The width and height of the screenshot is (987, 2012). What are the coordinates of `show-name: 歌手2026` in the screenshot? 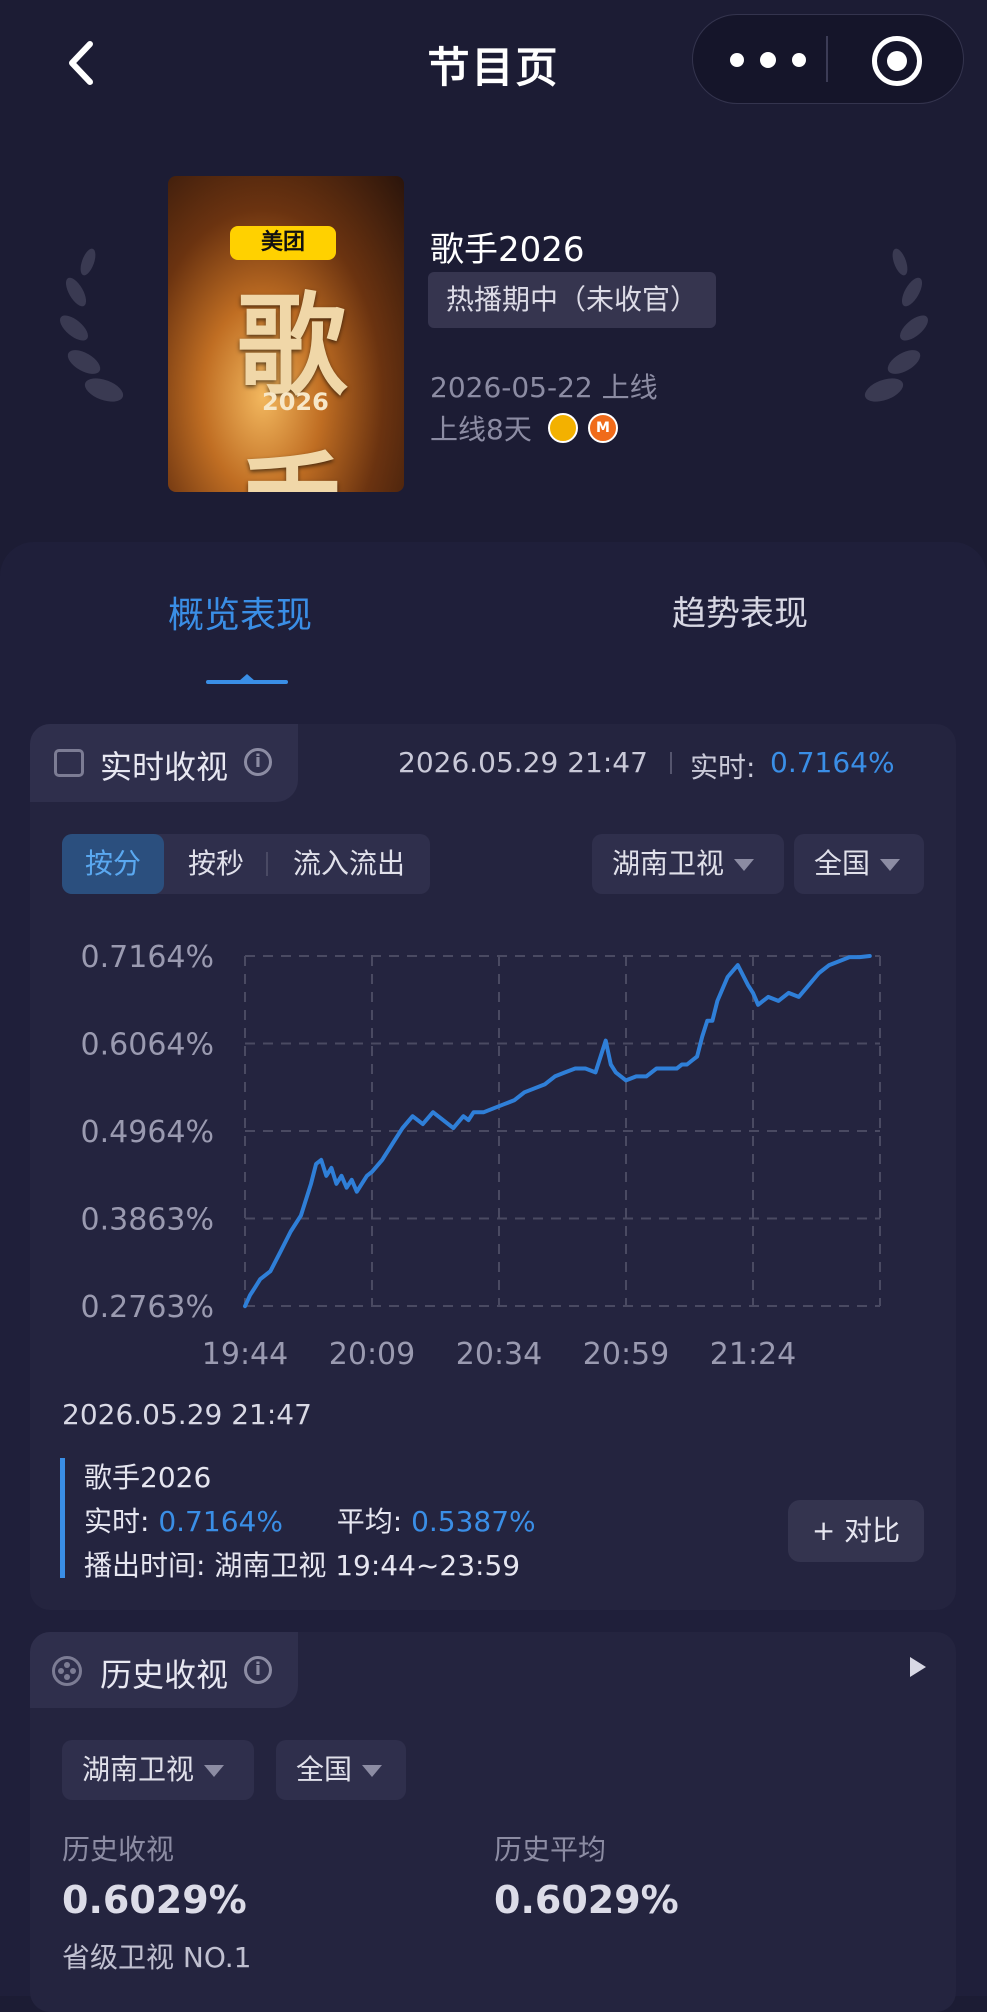 It's located at (507, 250).